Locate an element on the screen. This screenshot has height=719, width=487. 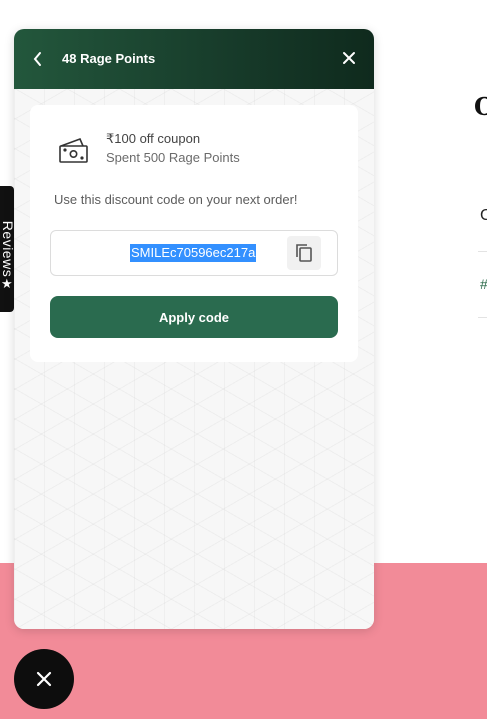
star-icon: ★ is located at coordinates (7, 283).